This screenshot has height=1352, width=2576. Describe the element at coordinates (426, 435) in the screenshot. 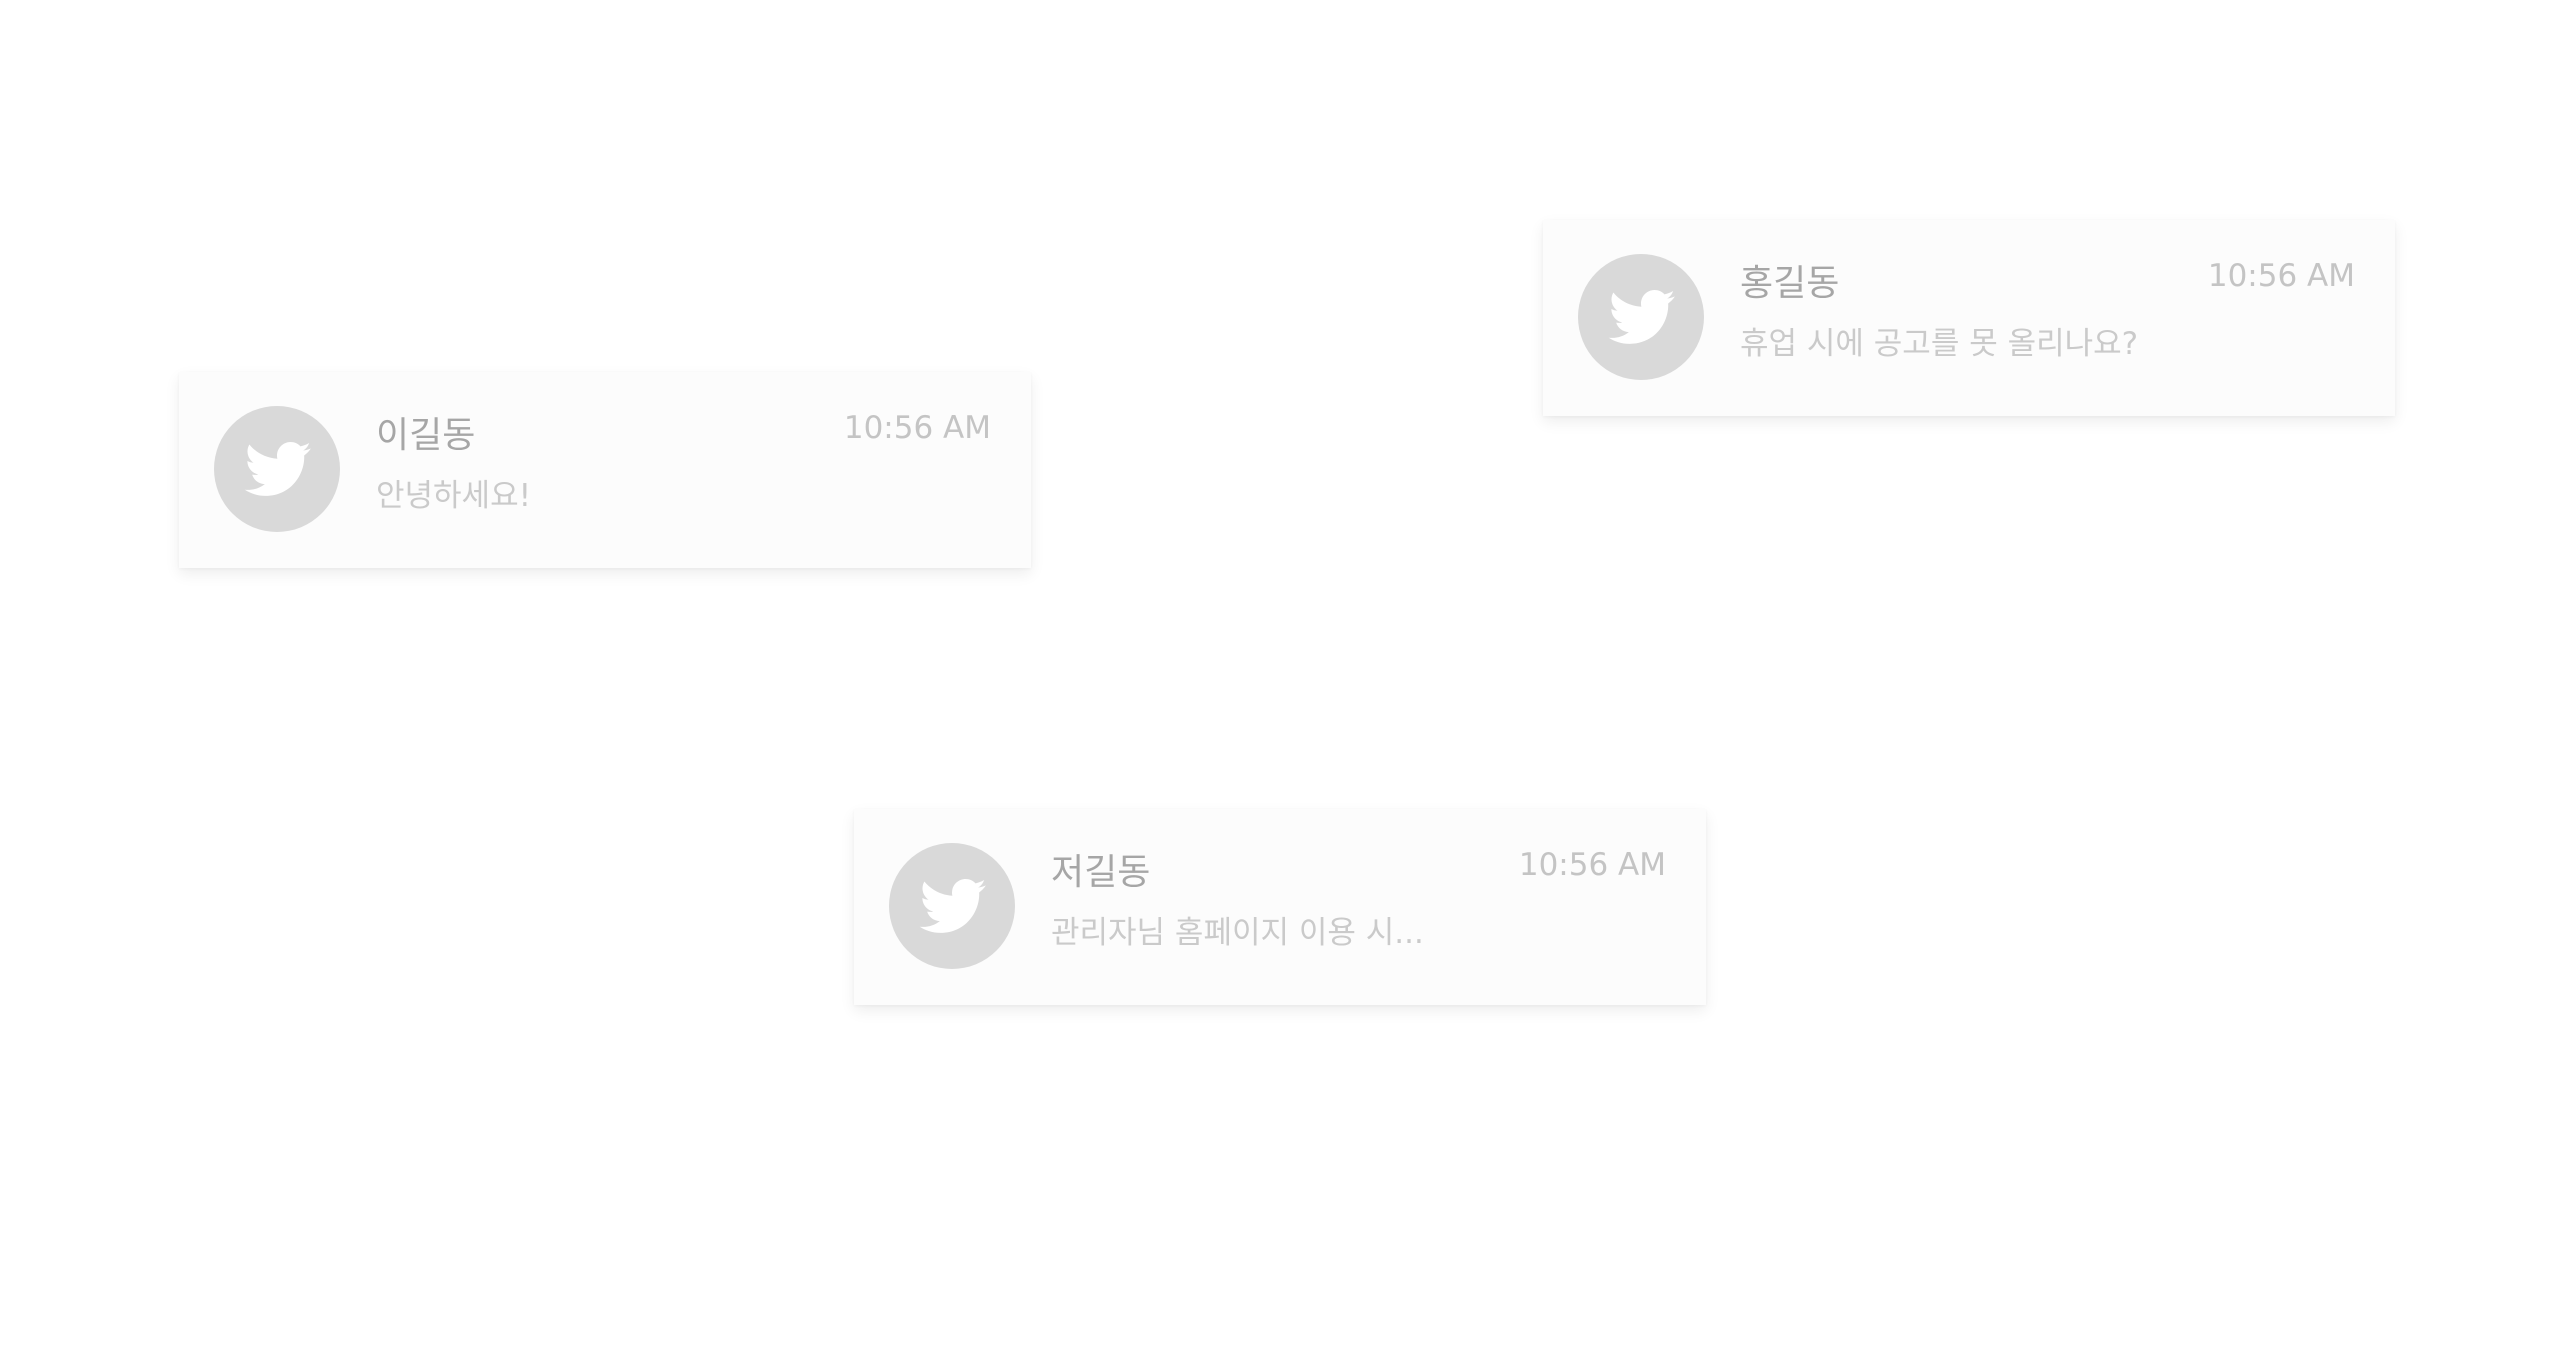

I see `sender-name: 이길동` at that location.